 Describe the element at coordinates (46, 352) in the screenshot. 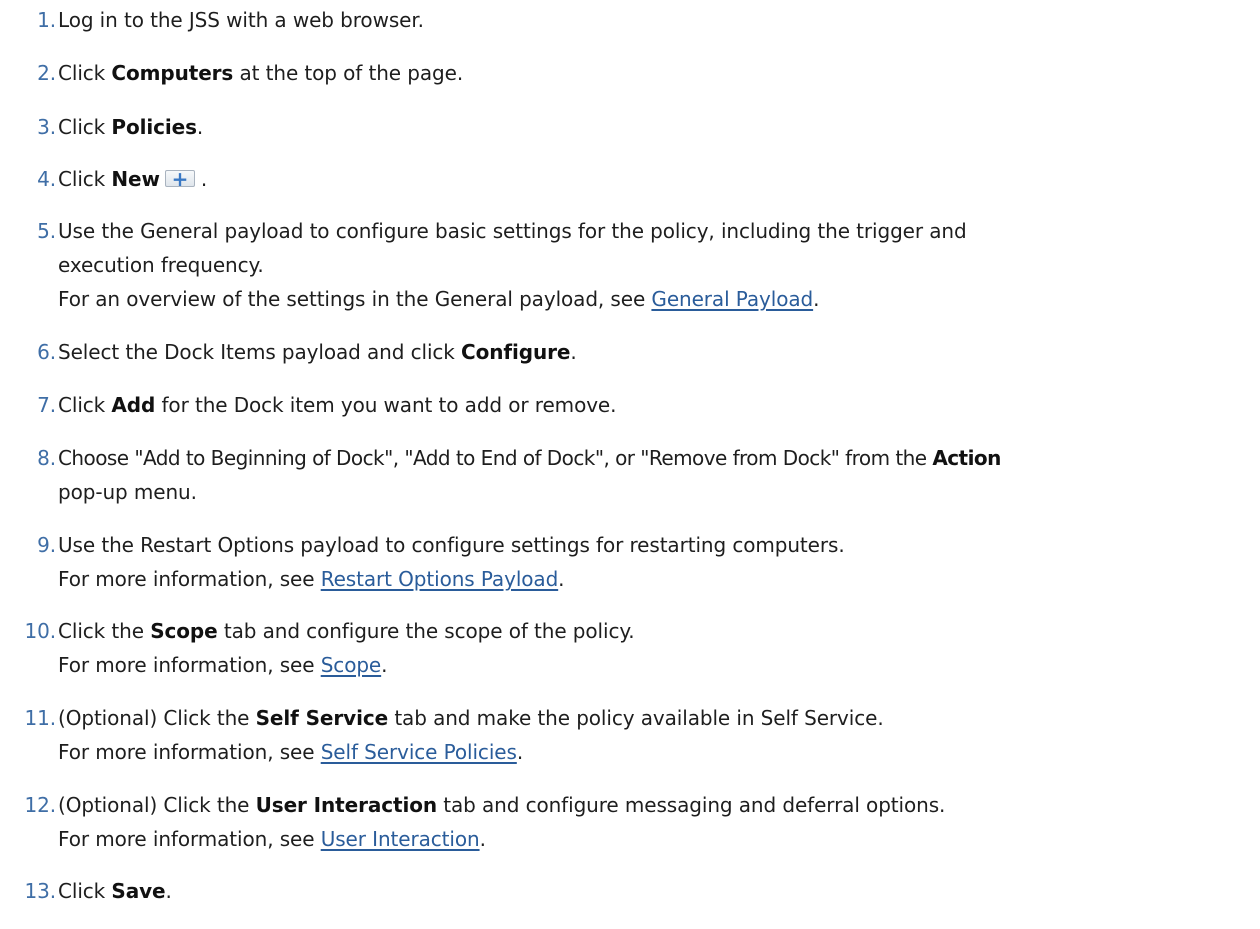

I see `step-number: 6.` at that location.